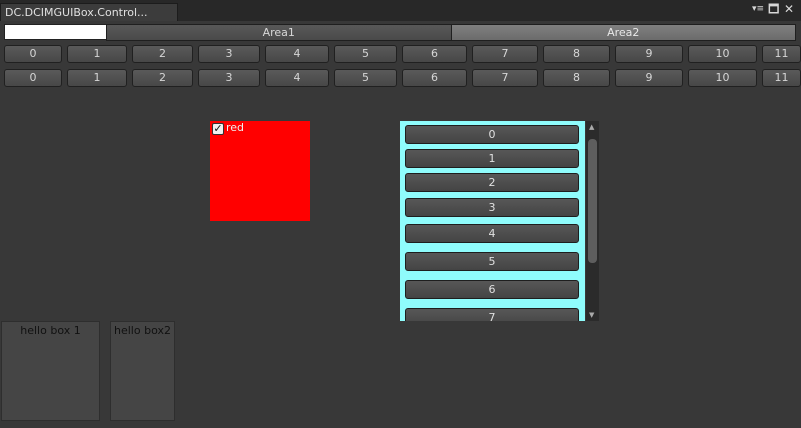 This screenshot has height=428, width=801. I want to click on row1-button: 9, so click(649, 54).